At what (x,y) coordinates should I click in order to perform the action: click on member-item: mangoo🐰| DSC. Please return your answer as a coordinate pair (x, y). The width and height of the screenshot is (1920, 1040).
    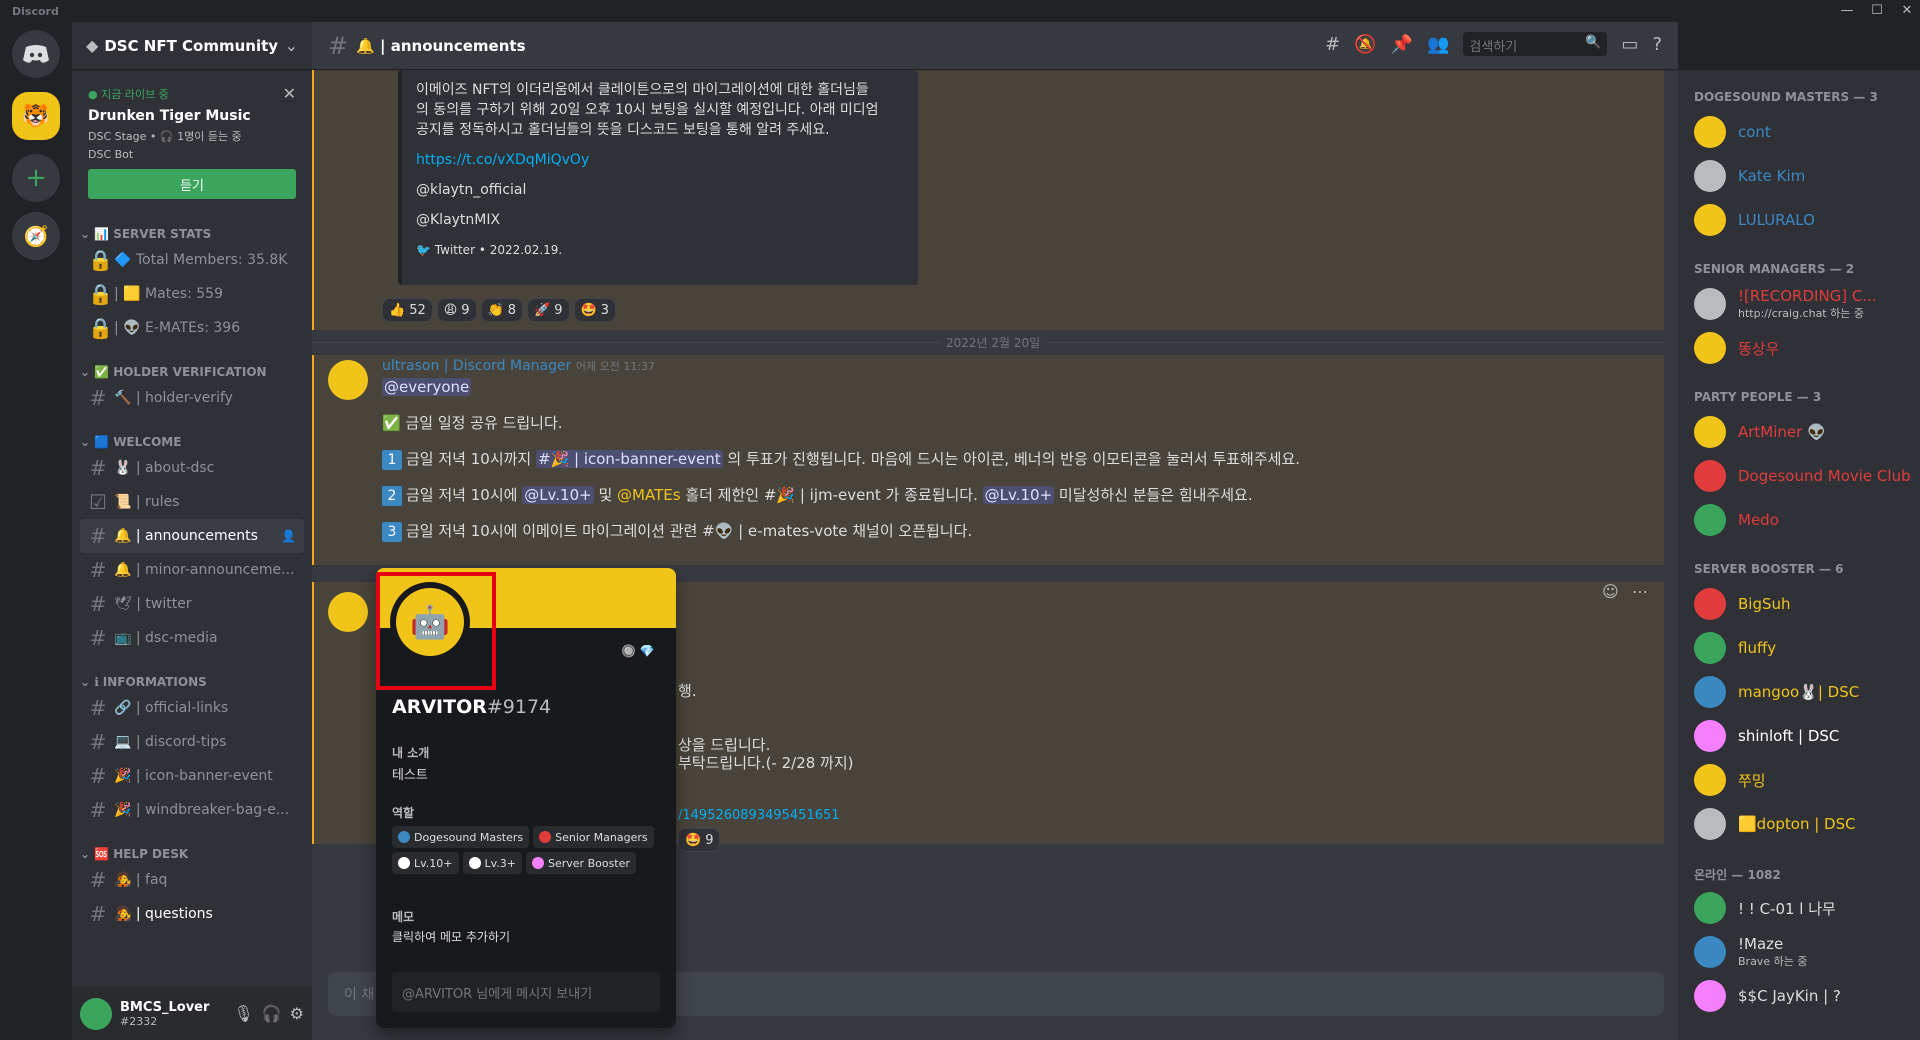
    Looking at the image, I should click on (1799, 692).